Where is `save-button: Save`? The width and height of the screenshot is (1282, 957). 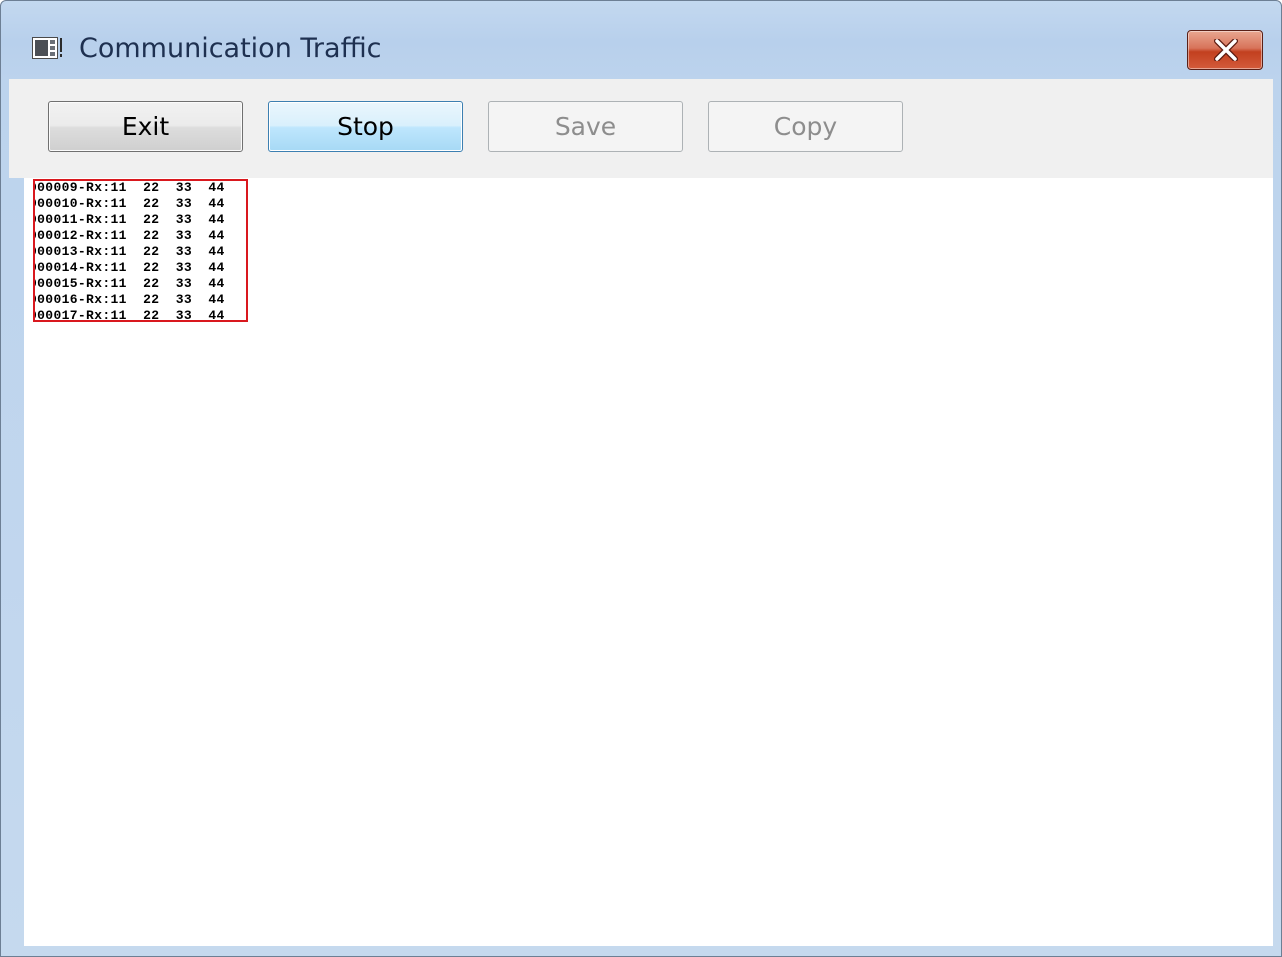
save-button: Save is located at coordinates (585, 126).